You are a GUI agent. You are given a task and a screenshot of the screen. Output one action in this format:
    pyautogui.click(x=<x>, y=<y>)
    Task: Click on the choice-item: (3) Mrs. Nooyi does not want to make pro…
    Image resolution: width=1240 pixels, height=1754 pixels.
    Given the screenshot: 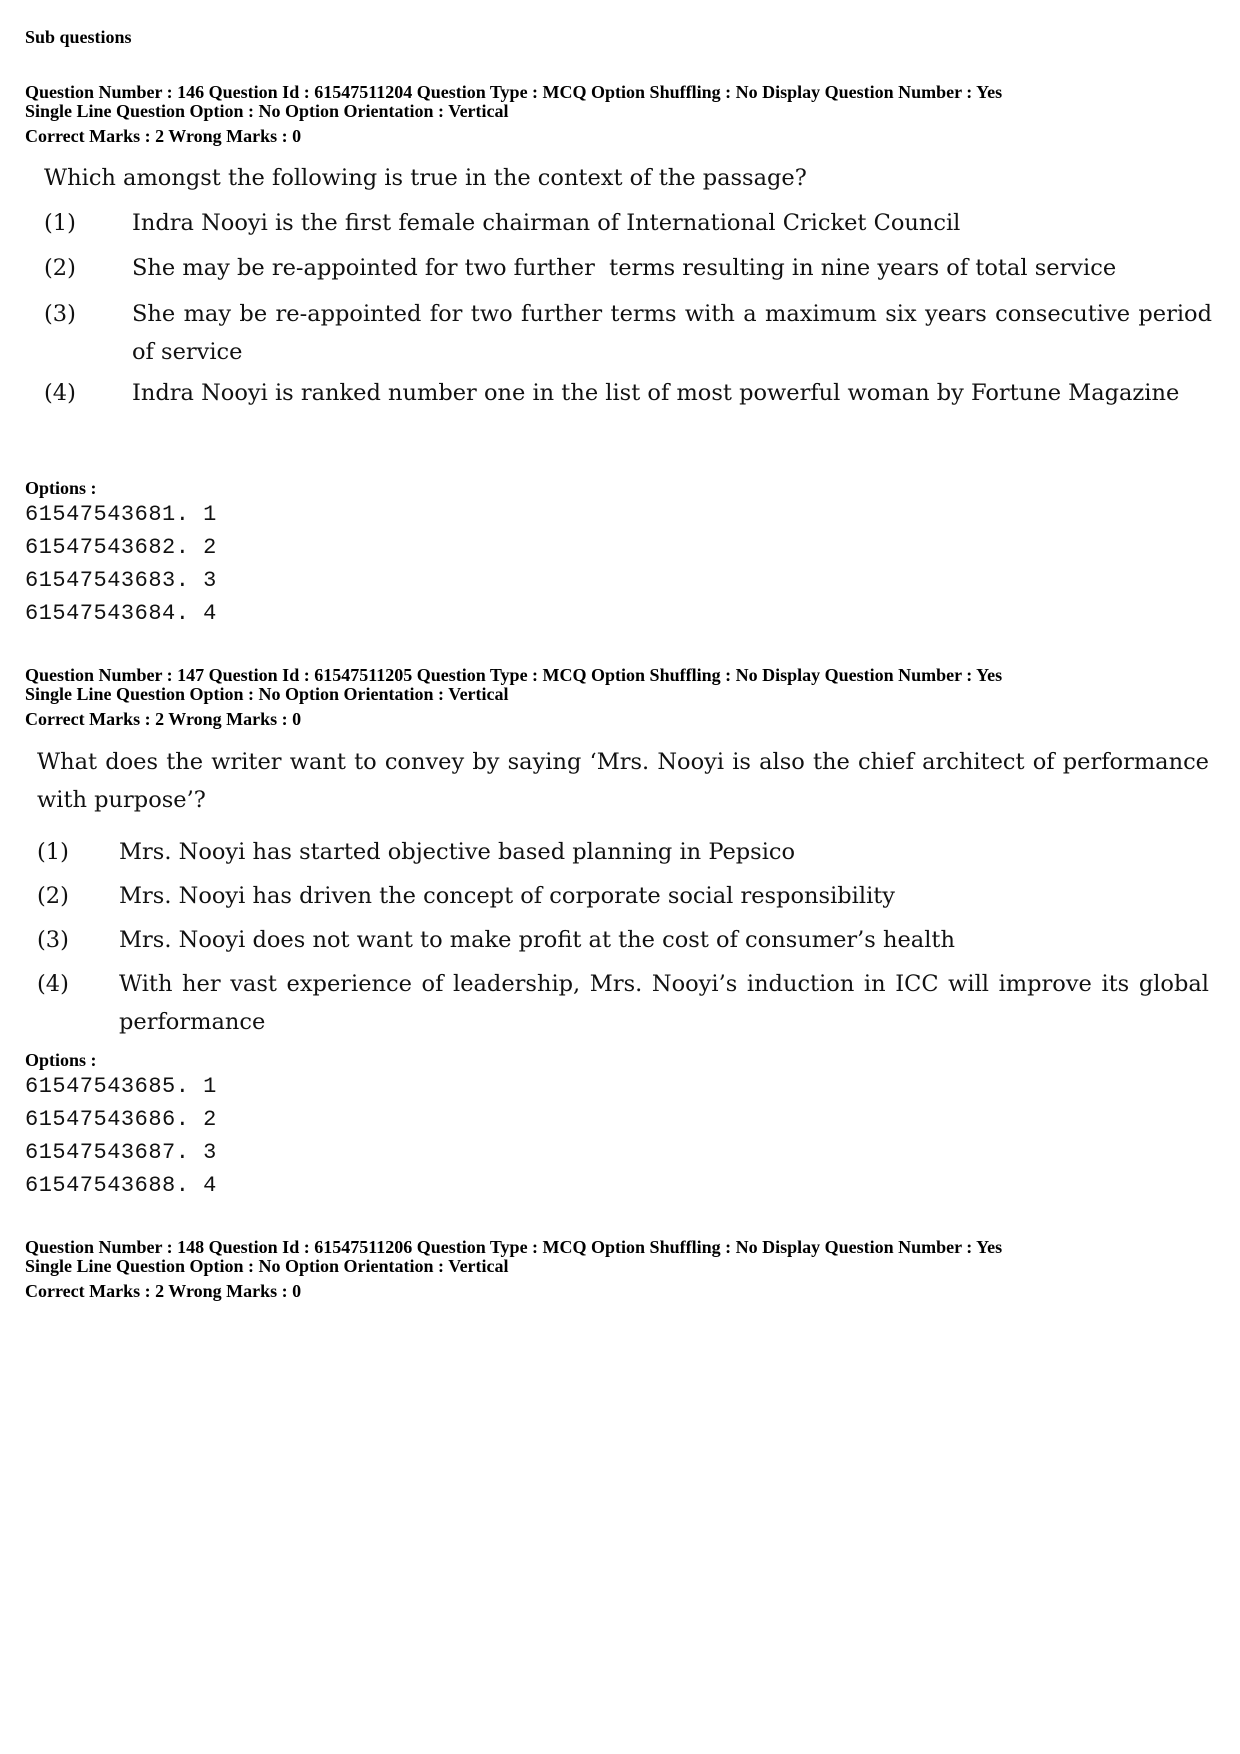 What is the action you would take?
    pyautogui.click(x=623, y=940)
    